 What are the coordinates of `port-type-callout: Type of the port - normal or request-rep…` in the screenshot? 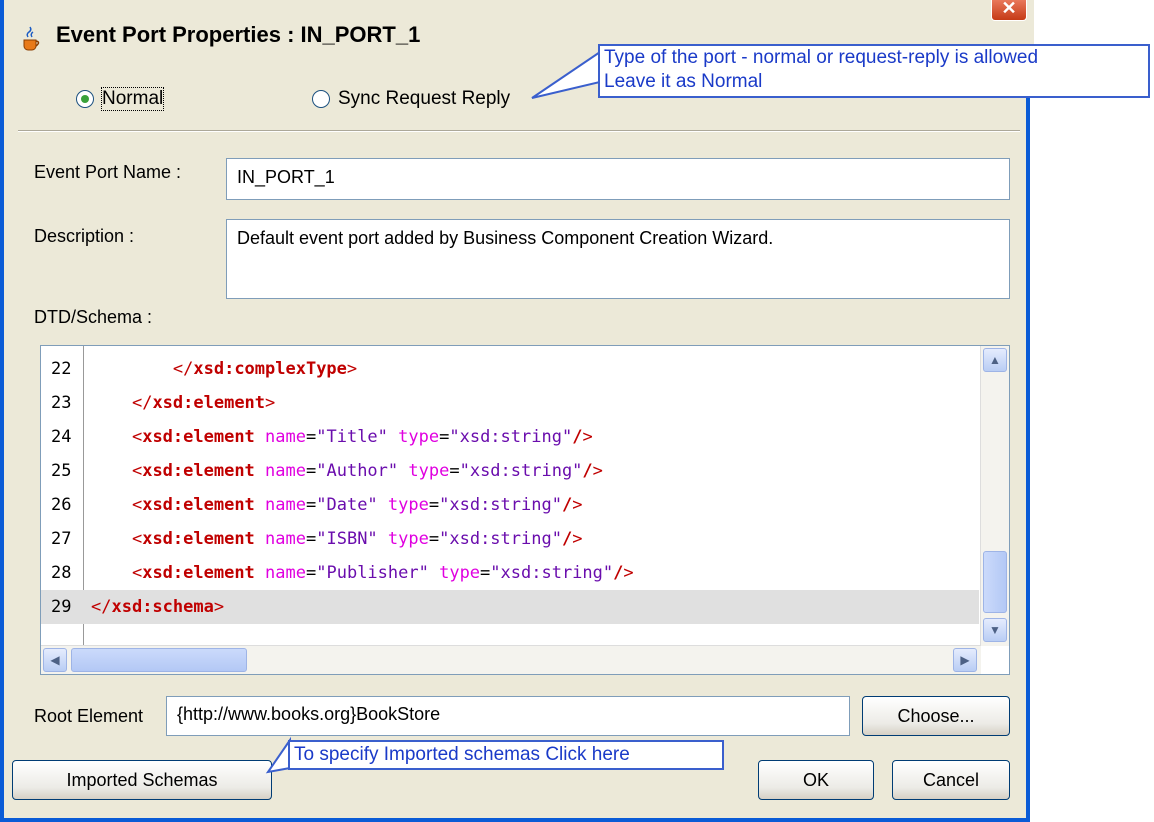 It's located at (874, 71).